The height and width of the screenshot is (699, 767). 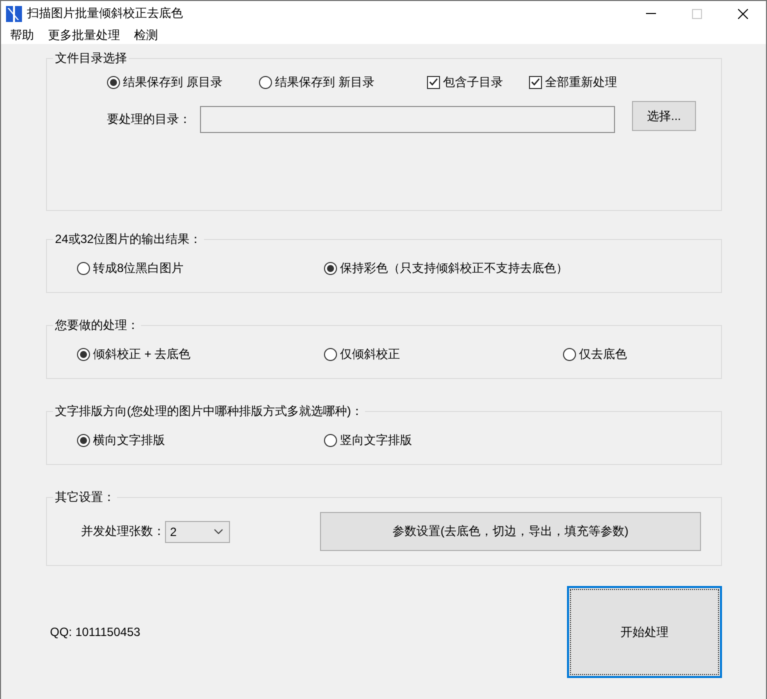 I want to click on group-title: 文字排版方向(您处理的图片中哪种排版方式多就选哪种)：, so click(x=209, y=411).